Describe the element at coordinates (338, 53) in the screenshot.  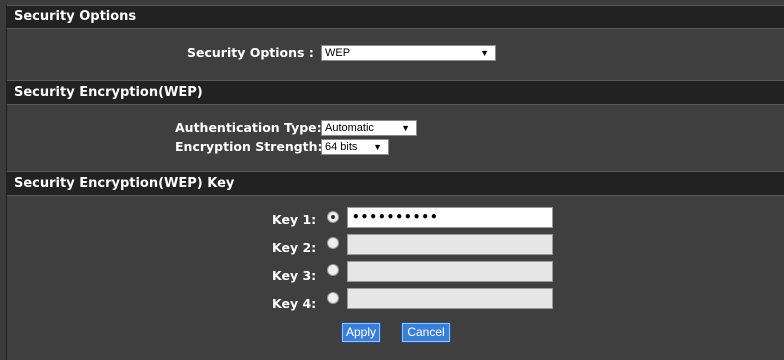
I see `security-options-value: WEP` at that location.